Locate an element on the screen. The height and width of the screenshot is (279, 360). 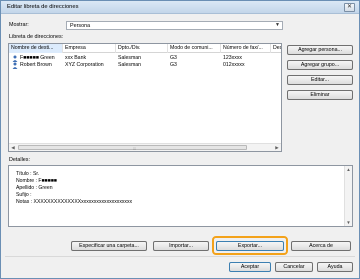
scroll-left-icon: ◀ is located at coordinates (13, 147).